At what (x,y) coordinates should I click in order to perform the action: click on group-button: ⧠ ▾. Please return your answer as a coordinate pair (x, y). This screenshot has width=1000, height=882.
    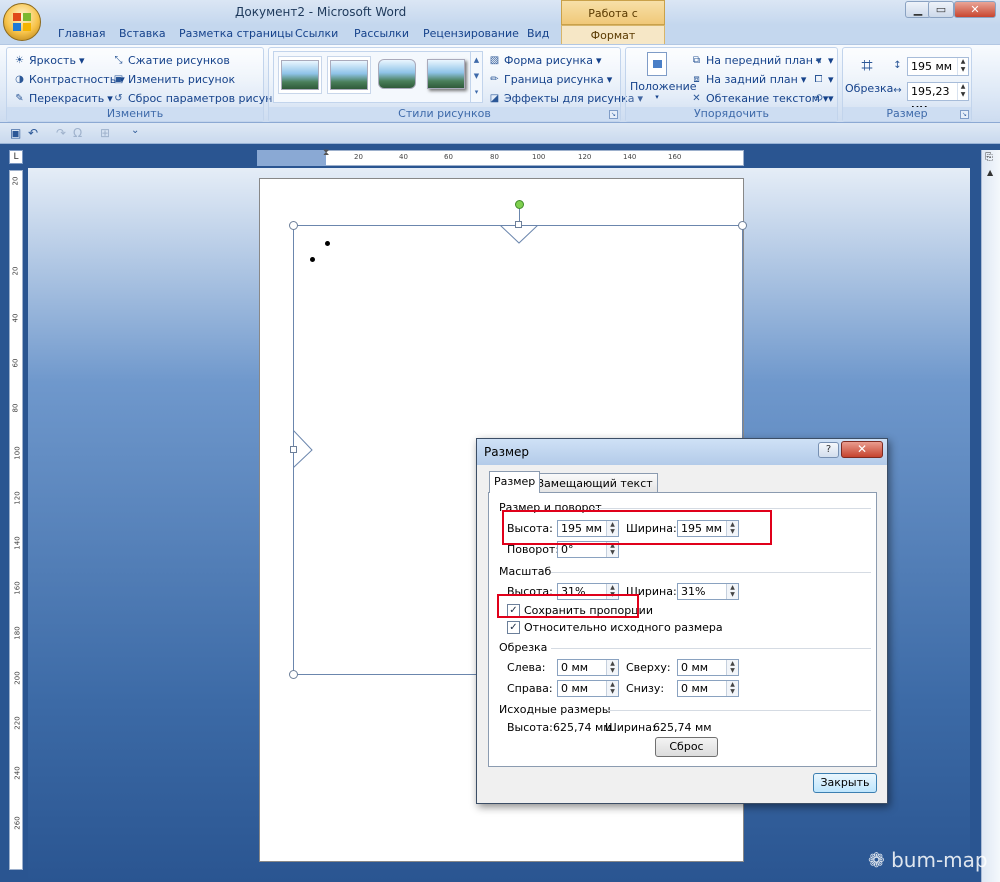
    Looking at the image, I should click on (823, 79).